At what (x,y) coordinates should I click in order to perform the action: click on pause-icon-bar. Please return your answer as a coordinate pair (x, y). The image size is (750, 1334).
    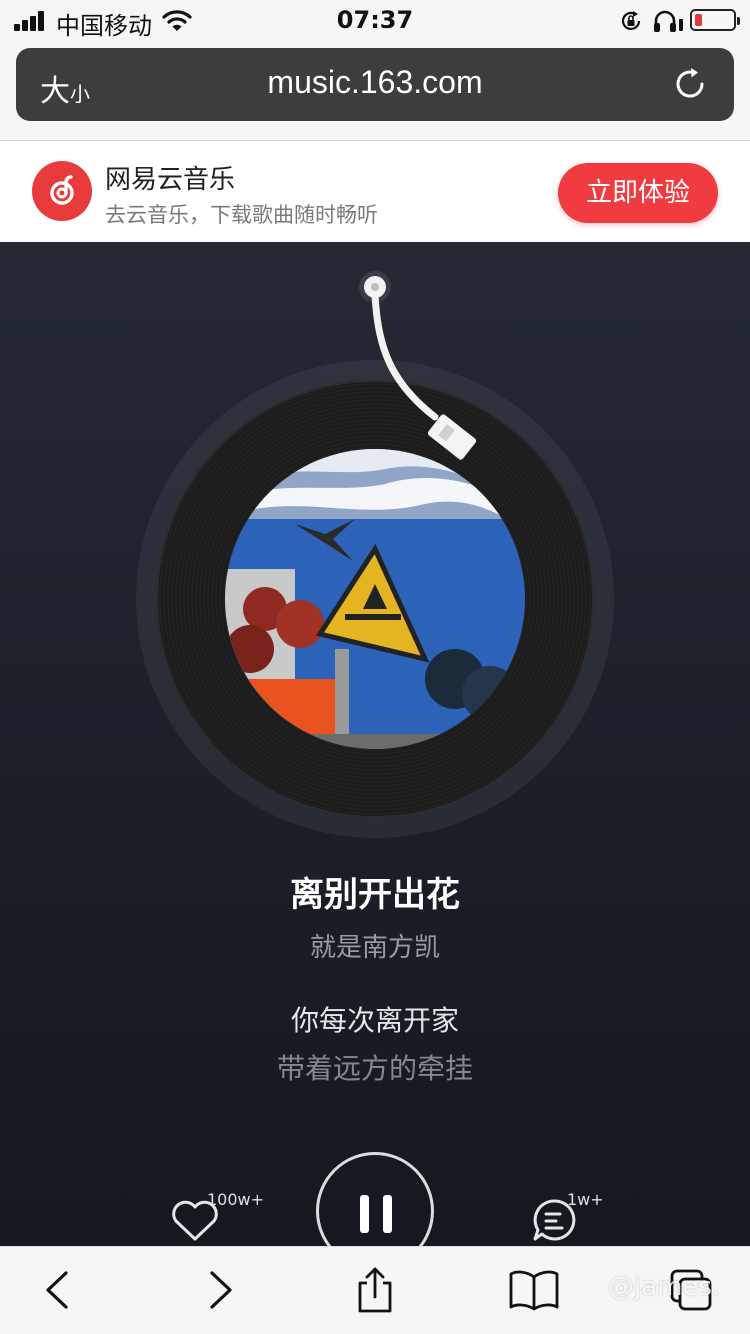
    Looking at the image, I should click on (387, 1214).